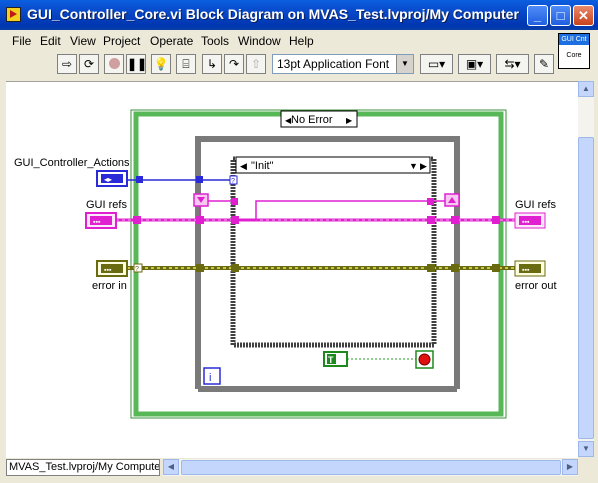  Describe the element at coordinates (535, 205) in the screenshot. I see `gui-refs-out-label: GUI refs` at that location.